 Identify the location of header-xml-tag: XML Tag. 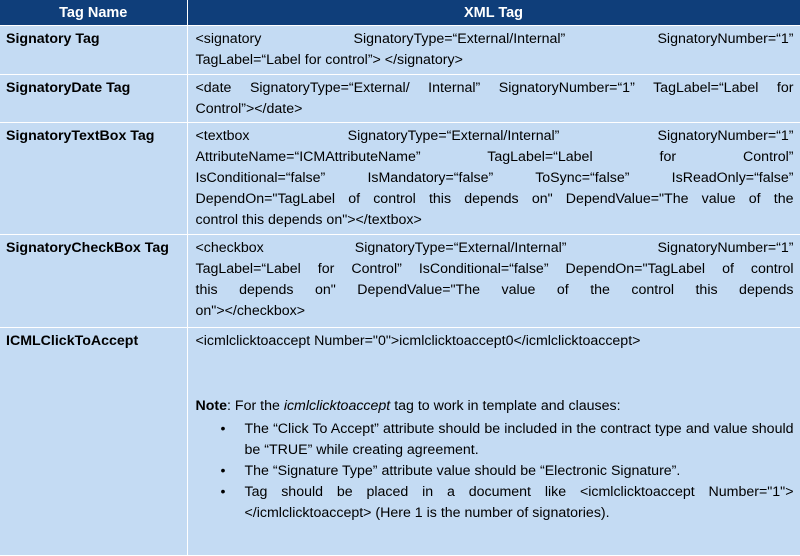
(493, 13).